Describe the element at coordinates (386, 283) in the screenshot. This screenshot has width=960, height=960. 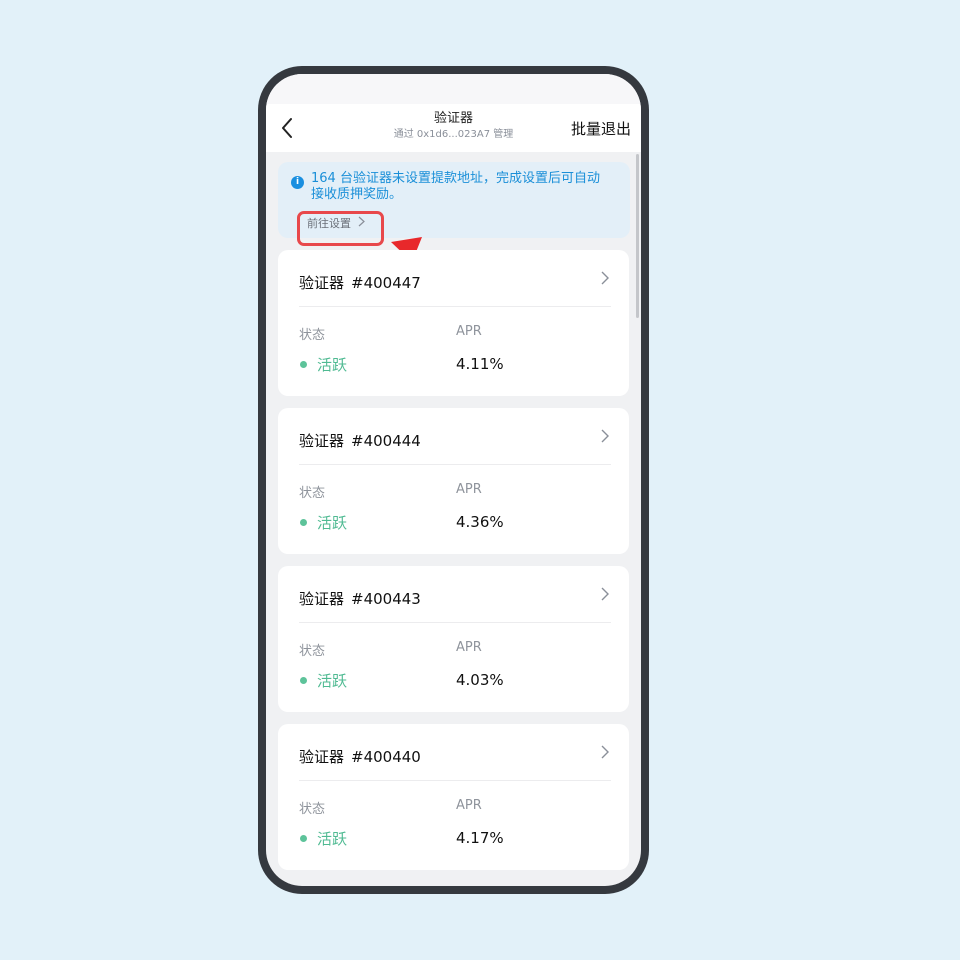
I see `validator-id: #400447` at that location.